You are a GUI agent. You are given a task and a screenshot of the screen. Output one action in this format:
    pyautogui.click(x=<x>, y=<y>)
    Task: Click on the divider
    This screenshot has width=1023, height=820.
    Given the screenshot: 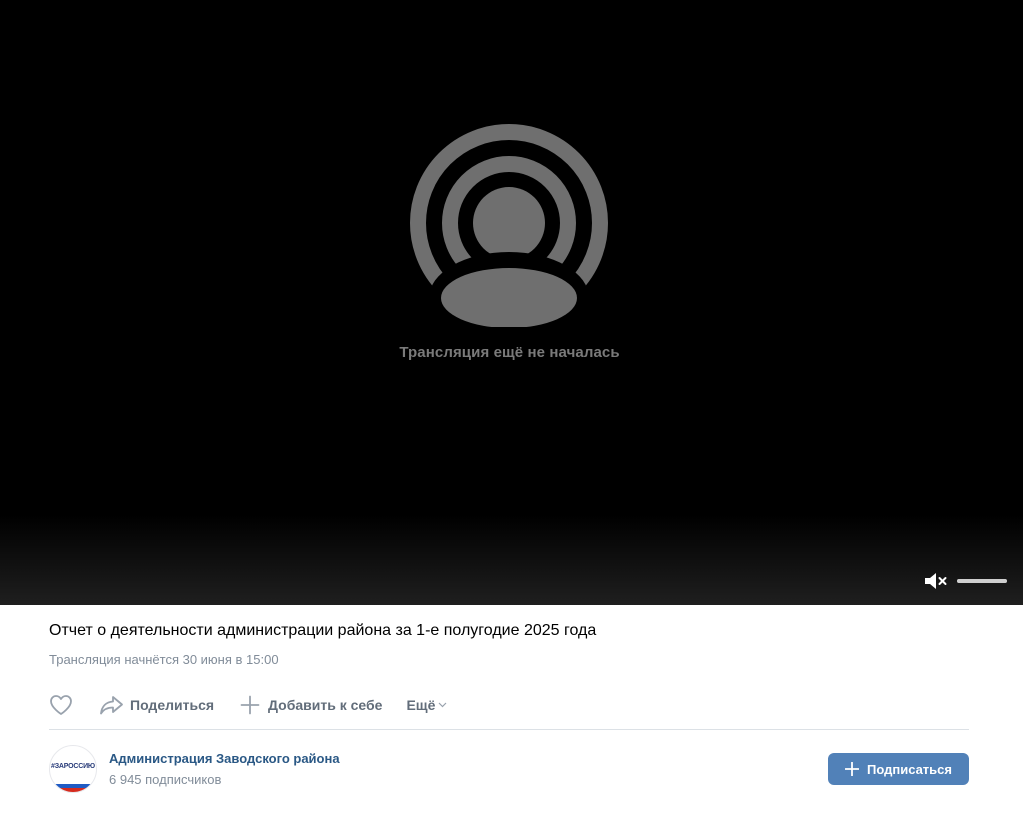 What is the action you would take?
    pyautogui.click(x=509, y=729)
    